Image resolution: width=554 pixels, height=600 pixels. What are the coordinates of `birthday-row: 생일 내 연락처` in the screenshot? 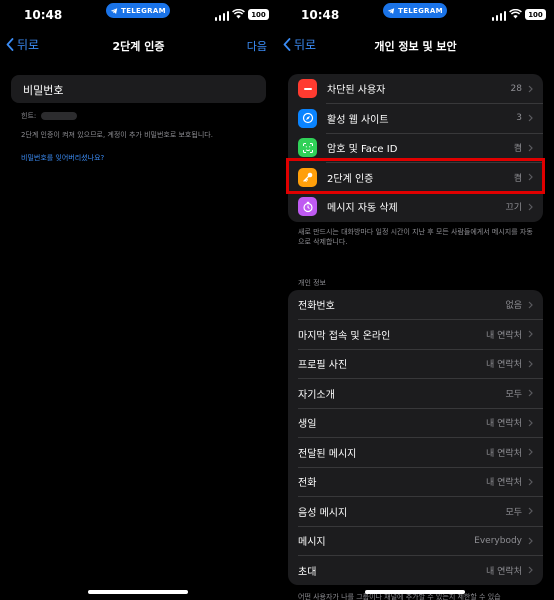 It's located at (415, 423).